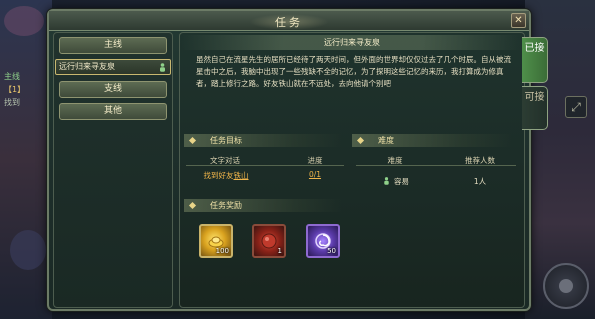 This screenshot has width=595, height=319. I want to click on reward-count: 100, so click(222, 251).